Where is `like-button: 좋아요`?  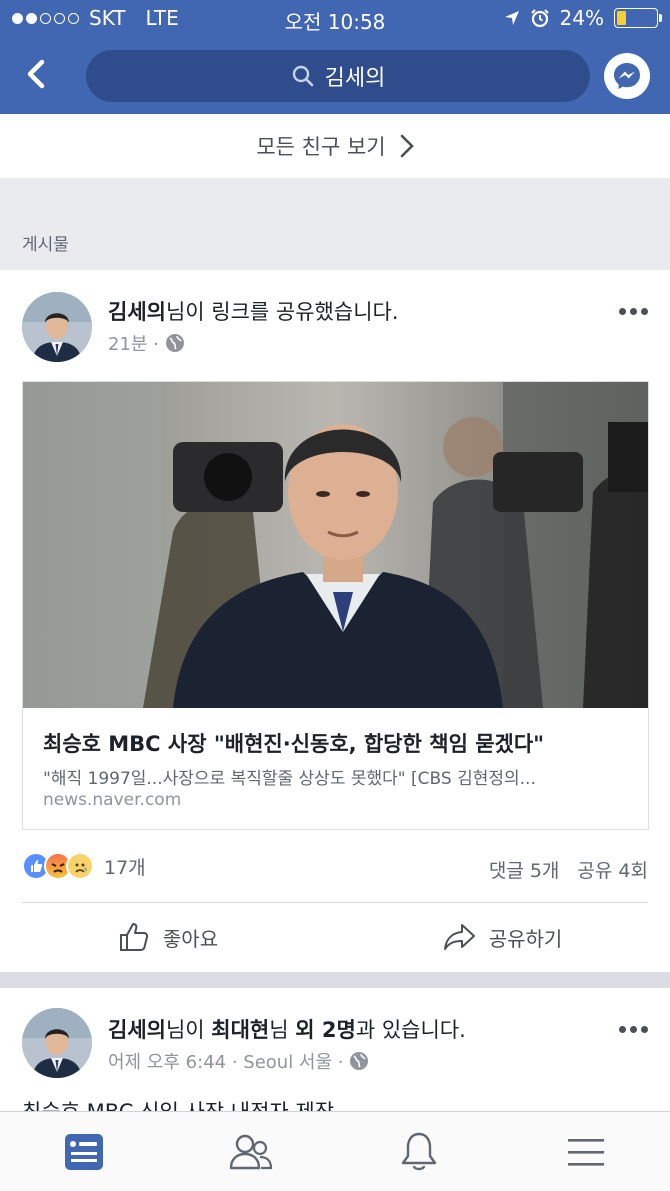 like-button: 좋아요 is located at coordinates (167, 937).